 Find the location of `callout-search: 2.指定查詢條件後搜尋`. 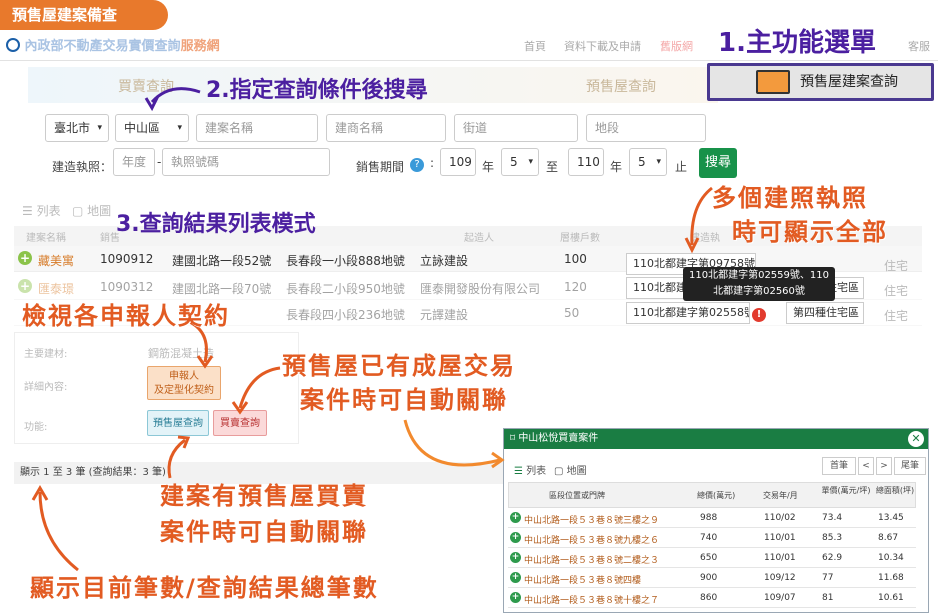

callout-search: 2.指定查詢條件後搜尋 is located at coordinates (317, 90).